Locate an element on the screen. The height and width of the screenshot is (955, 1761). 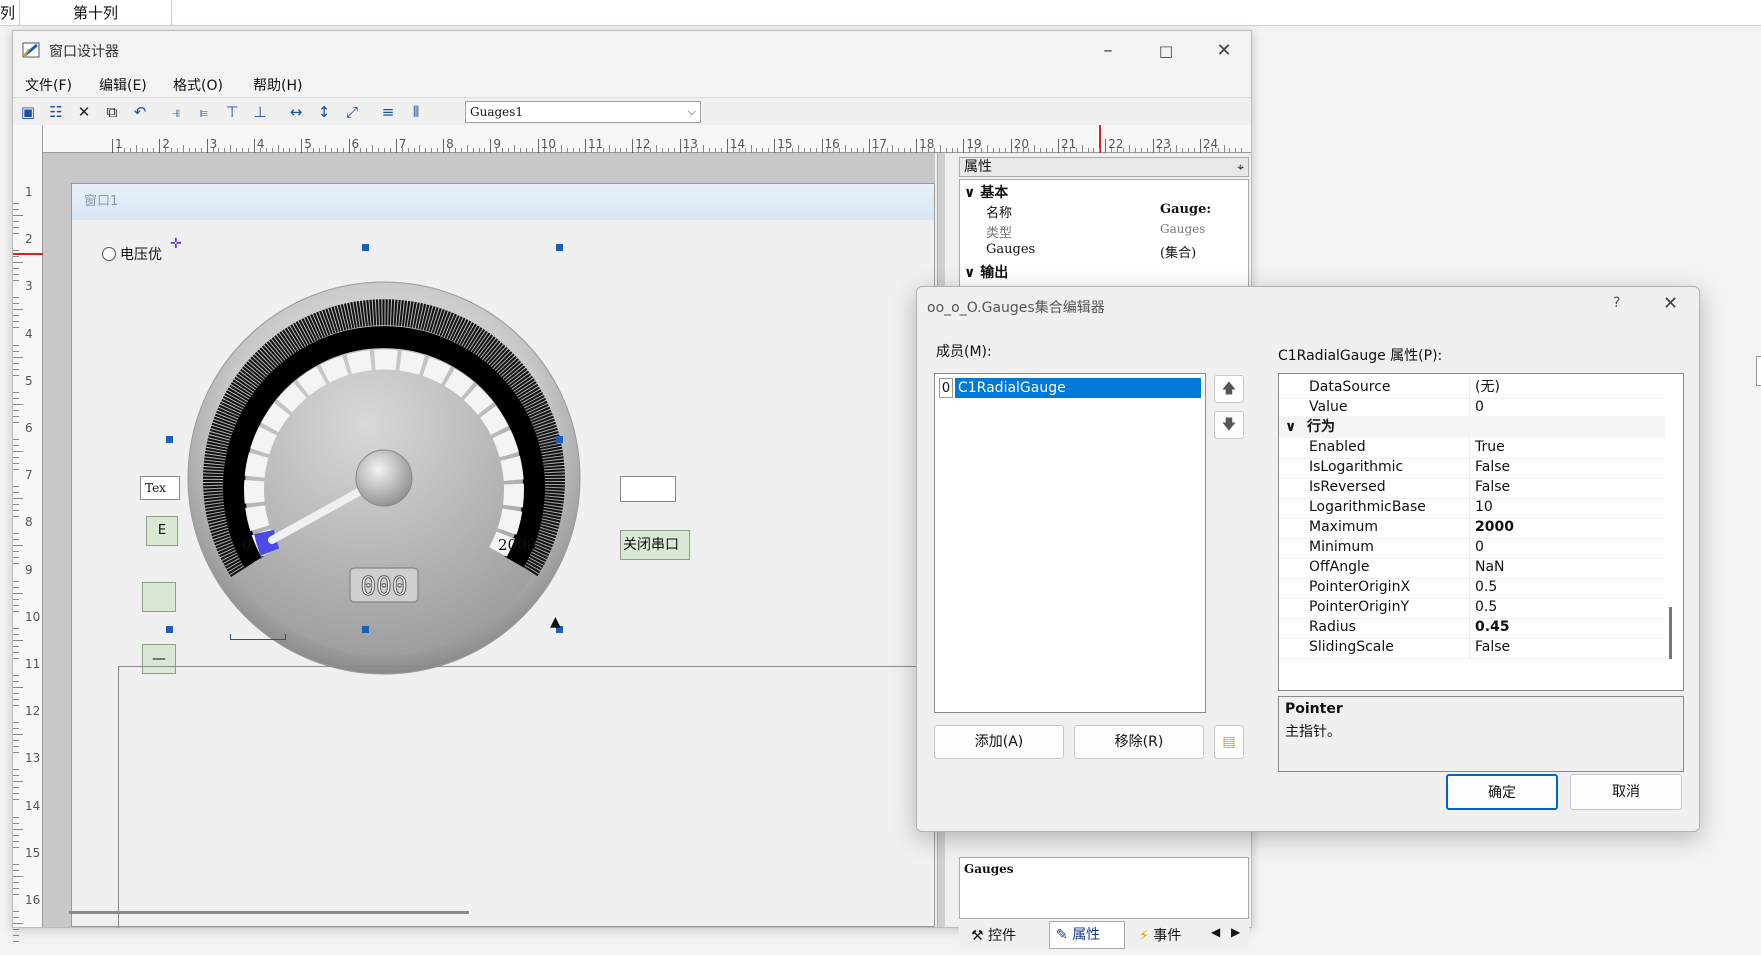
edge-tab is located at coordinates (1758, 371).